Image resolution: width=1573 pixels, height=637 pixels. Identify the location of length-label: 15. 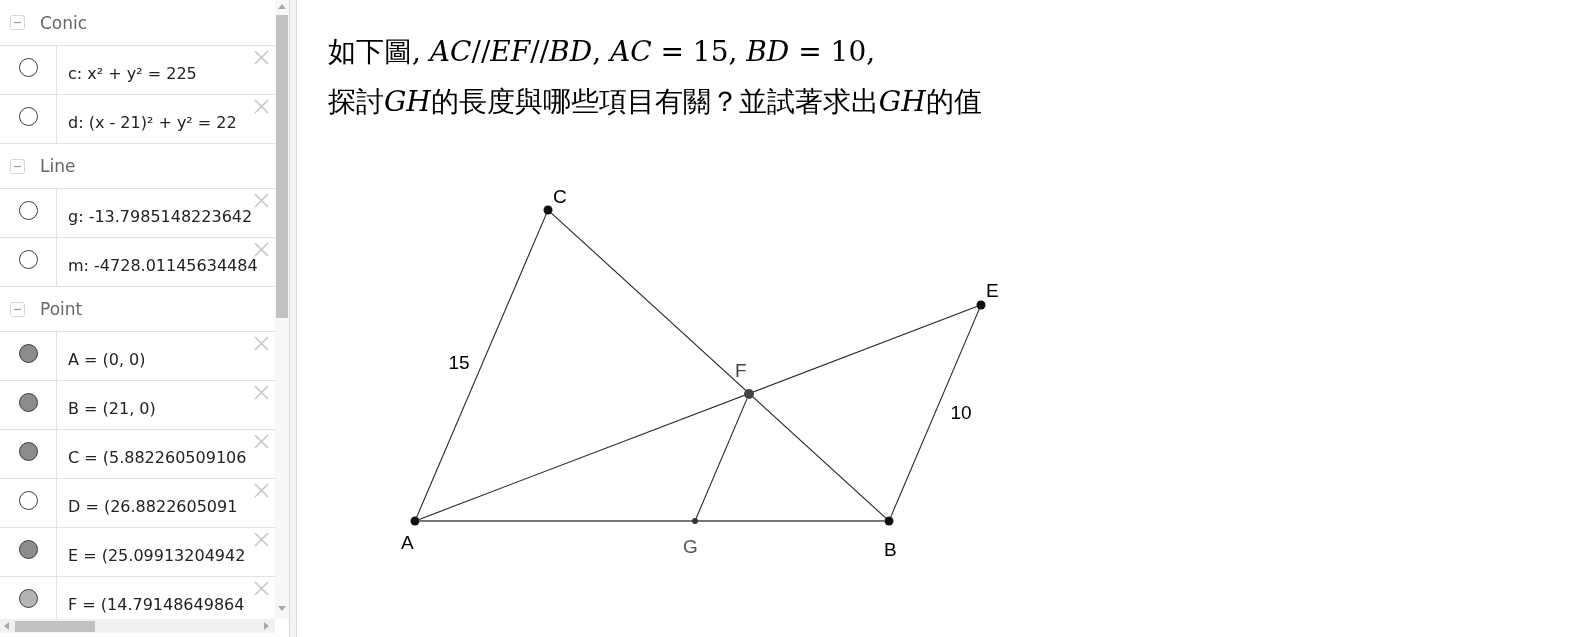
(459, 362).